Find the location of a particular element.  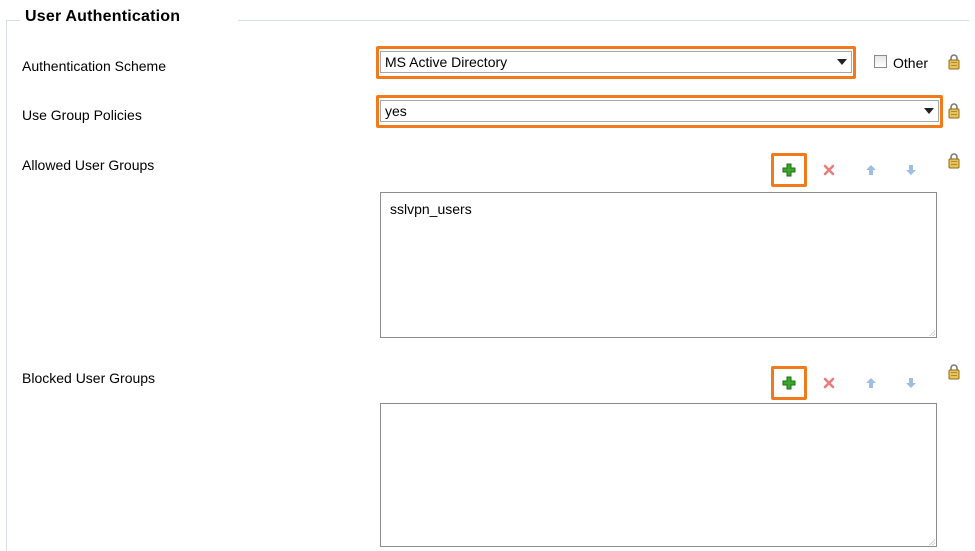

group-policies-value: yes is located at coordinates (396, 111).